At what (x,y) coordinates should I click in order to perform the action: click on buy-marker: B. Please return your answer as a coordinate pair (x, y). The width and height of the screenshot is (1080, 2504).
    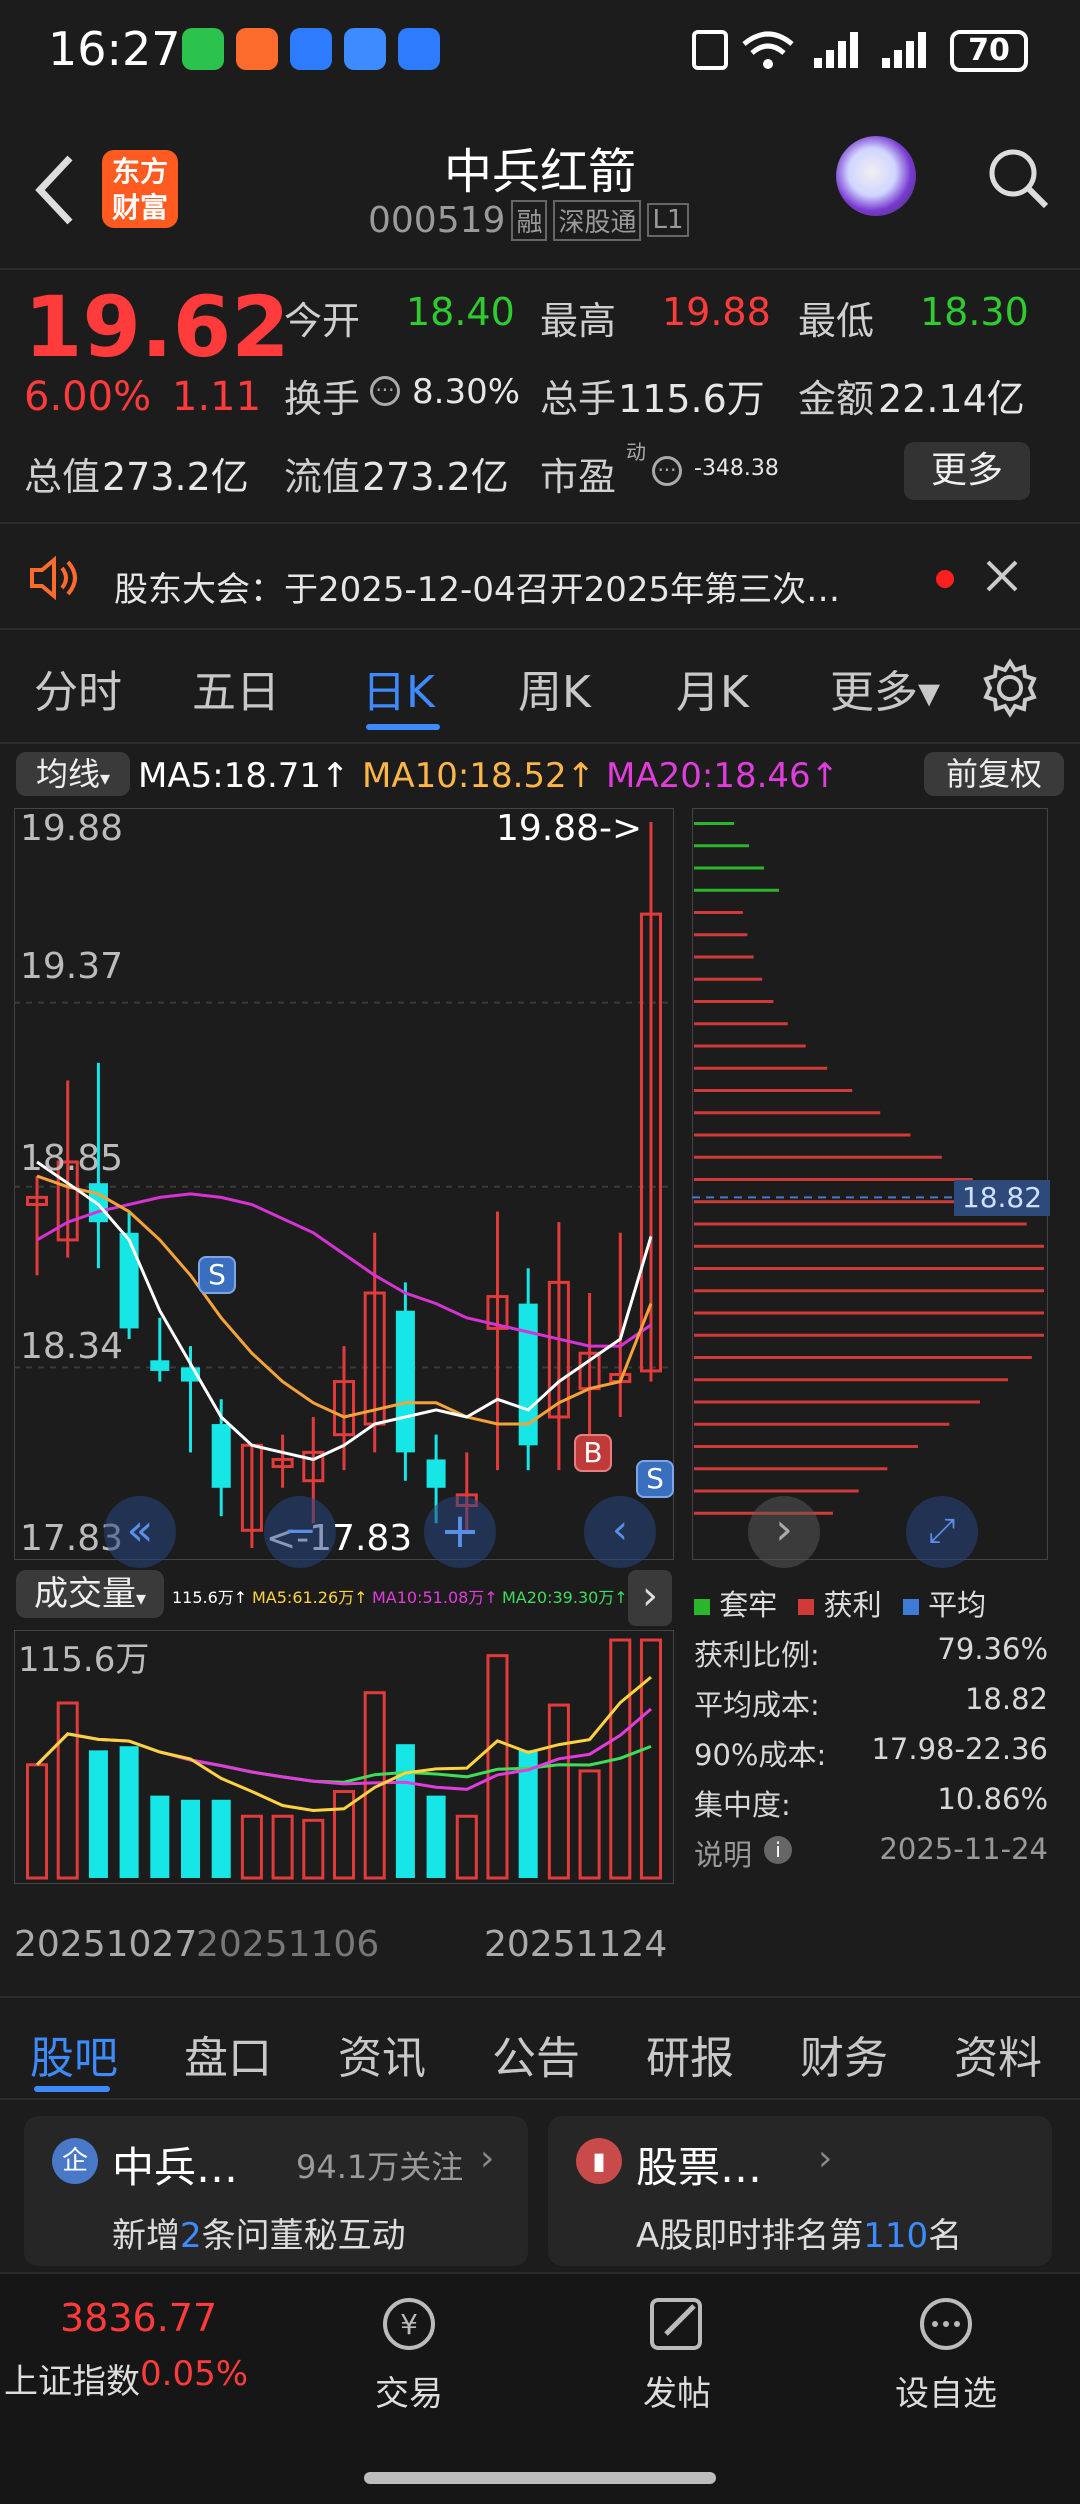
    Looking at the image, I should click on (593, 1453).